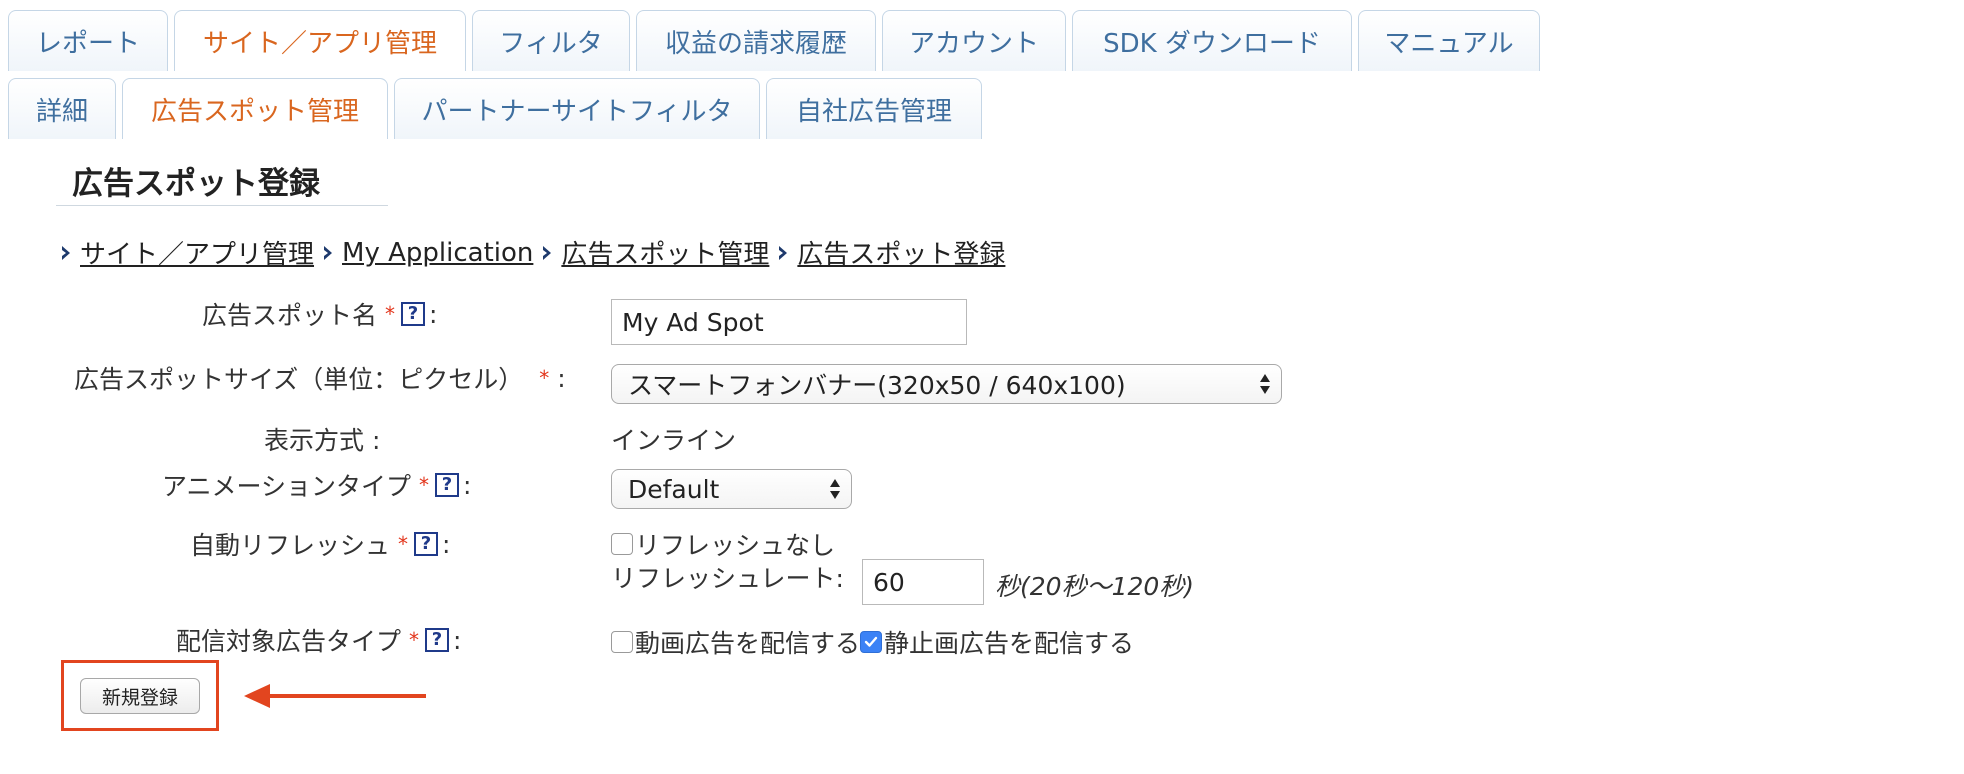 The height and width of the screenshot is (774, 1964). I want to click on tab-details: 詳細, so click(62, 108).